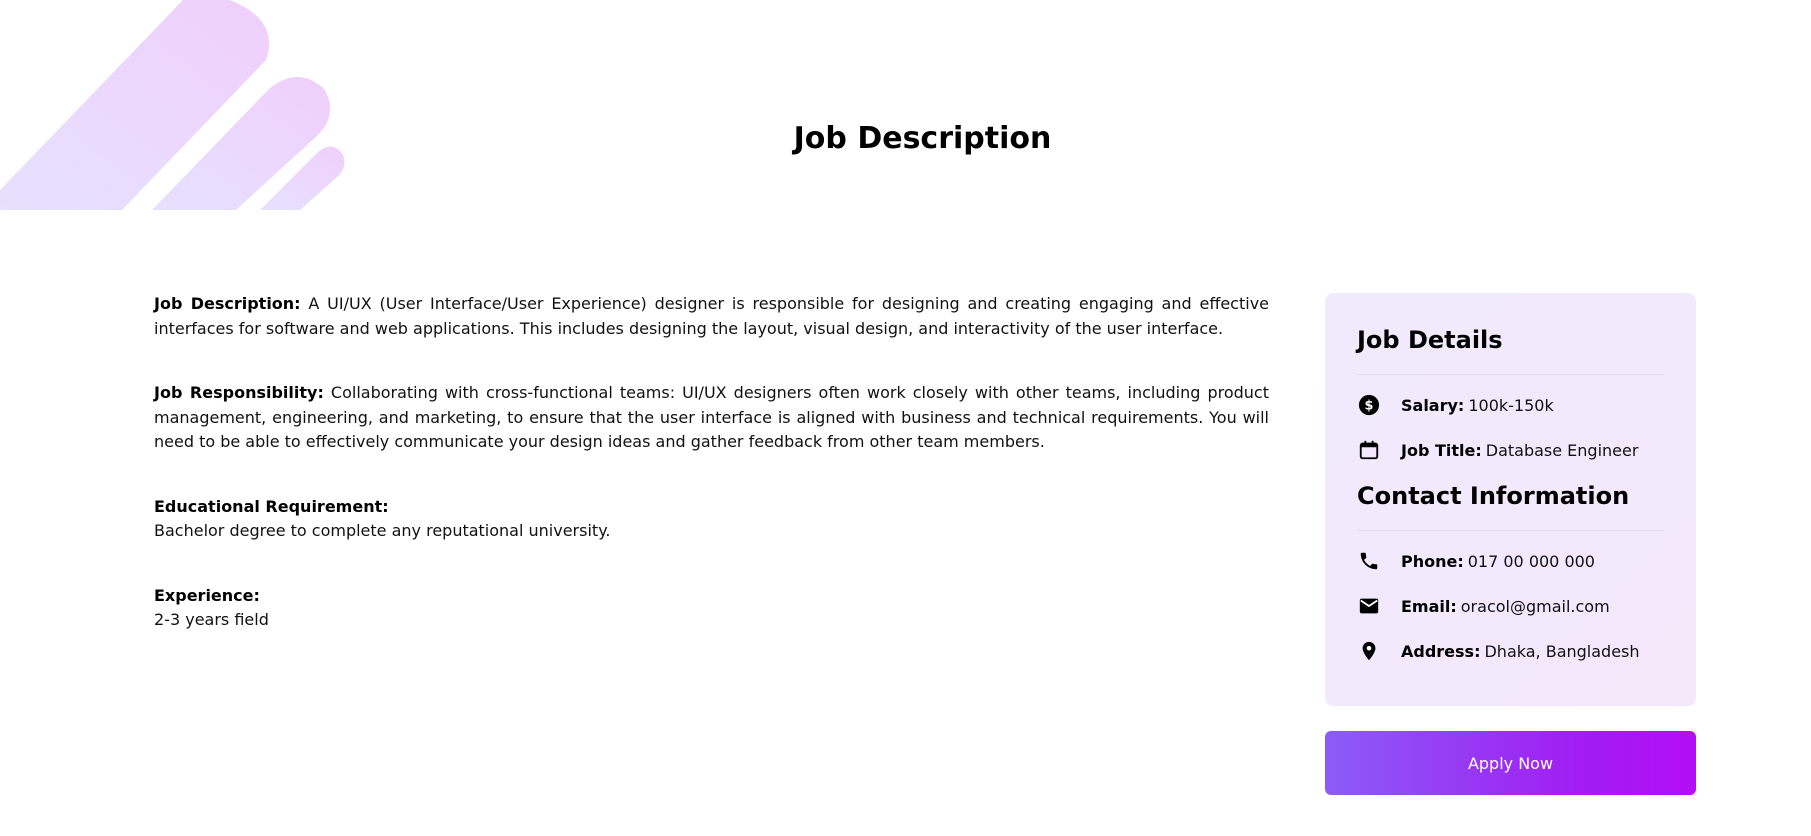 The image size is (1811, 836). Describe the element at coordinates (1429, 606) in the screenshot. I see `email-label: Email:` at that location.